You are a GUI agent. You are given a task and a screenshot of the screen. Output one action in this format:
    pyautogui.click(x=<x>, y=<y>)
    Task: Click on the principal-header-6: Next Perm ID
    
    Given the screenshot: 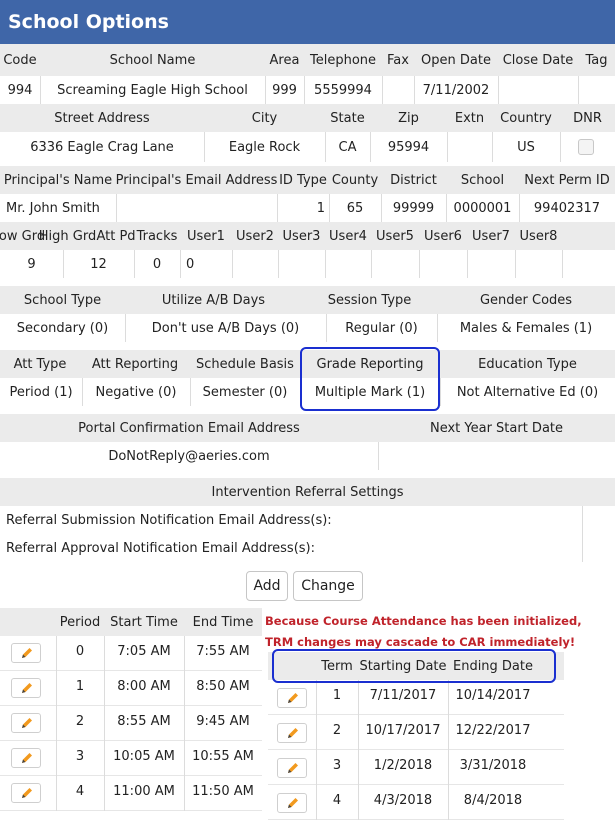 What is the action you would take?
    pyautogui.click(x=567, y=180)
    